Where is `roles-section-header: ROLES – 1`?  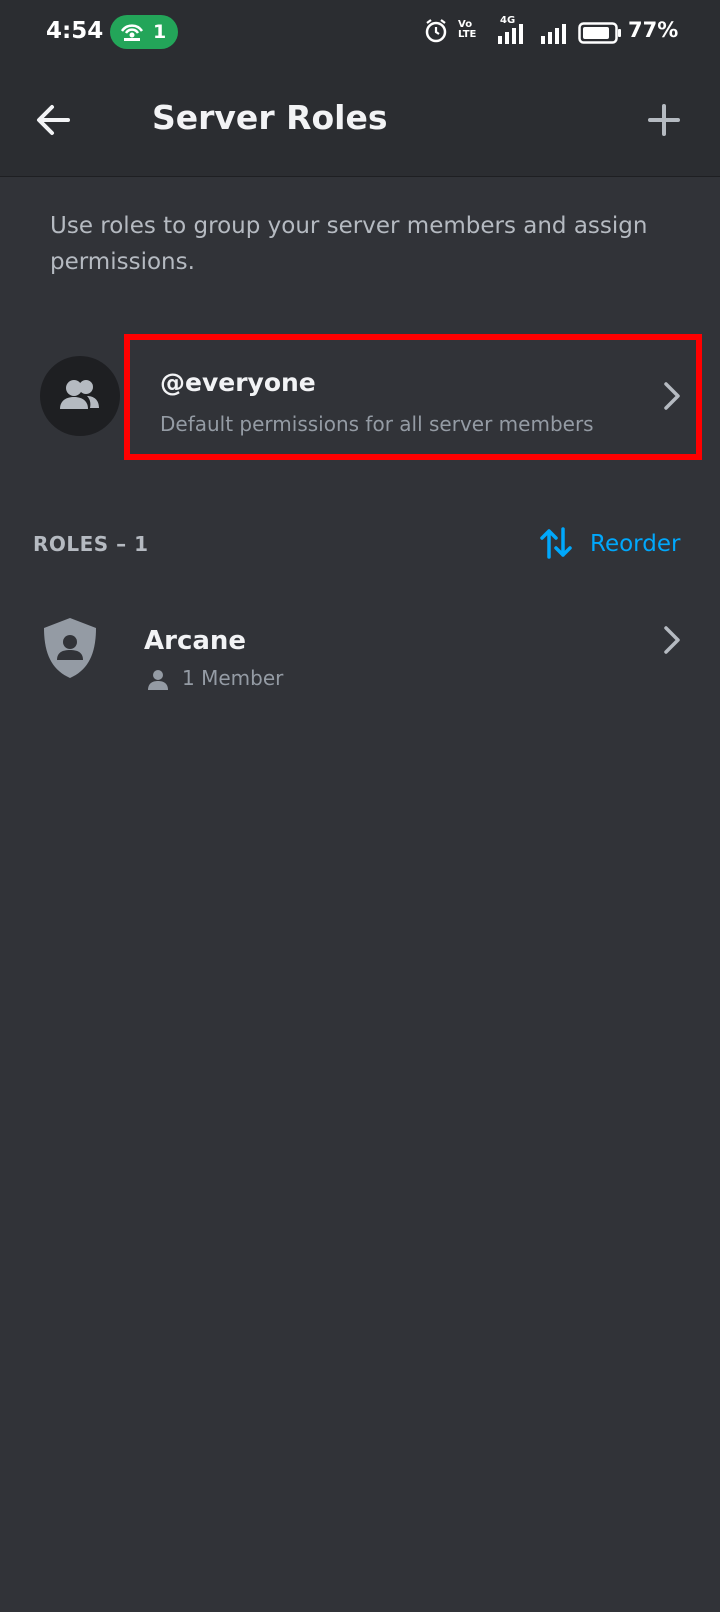 roles-section-header: ROLES – 1 is located at coordinates (91, 544).